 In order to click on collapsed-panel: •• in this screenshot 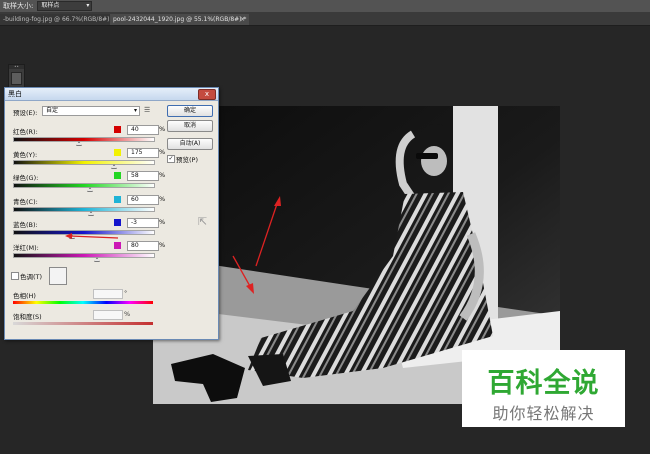, I will do `click(16, 76)`.